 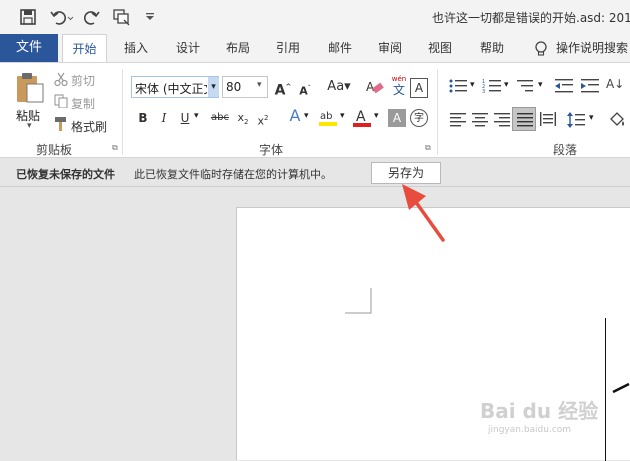 I want to click on text-cursor-line, so click(x=605, y=389).